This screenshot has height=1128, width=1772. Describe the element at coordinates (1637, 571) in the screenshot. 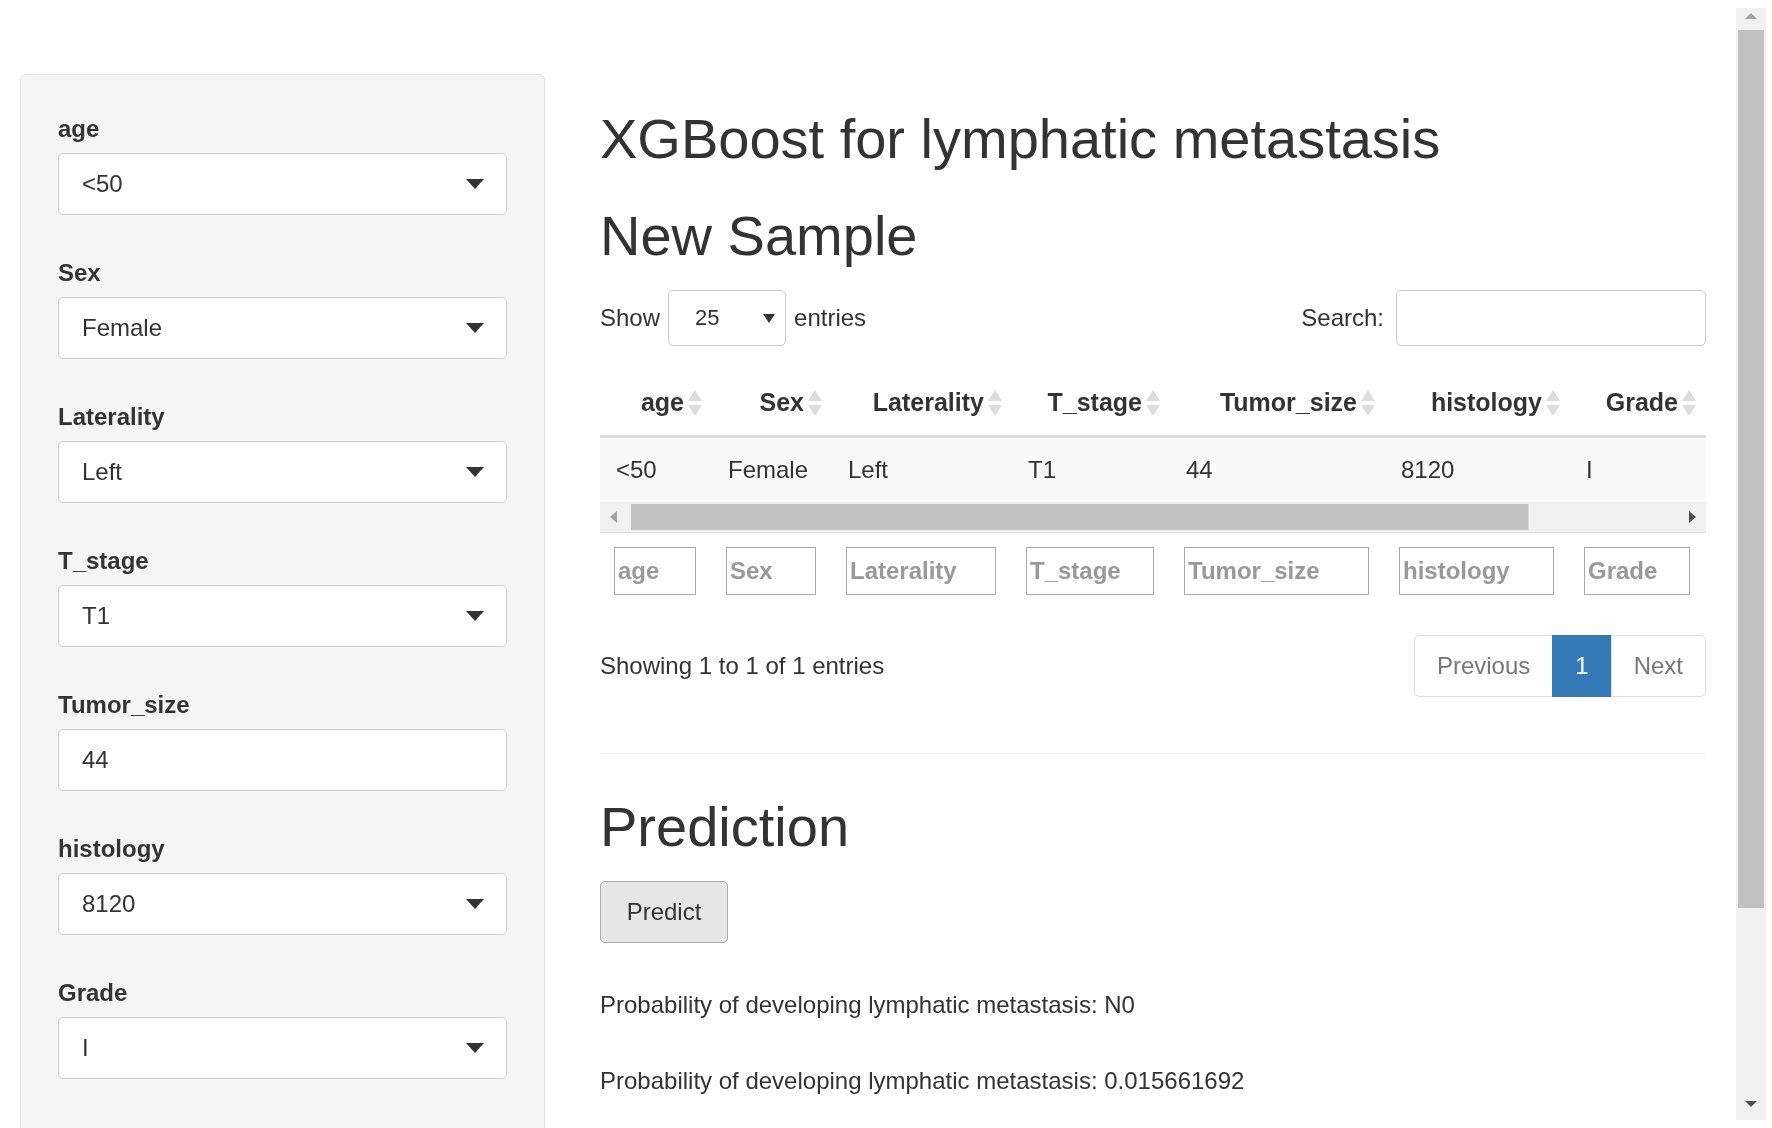

I see `column-filter-field: Grade` at that location.